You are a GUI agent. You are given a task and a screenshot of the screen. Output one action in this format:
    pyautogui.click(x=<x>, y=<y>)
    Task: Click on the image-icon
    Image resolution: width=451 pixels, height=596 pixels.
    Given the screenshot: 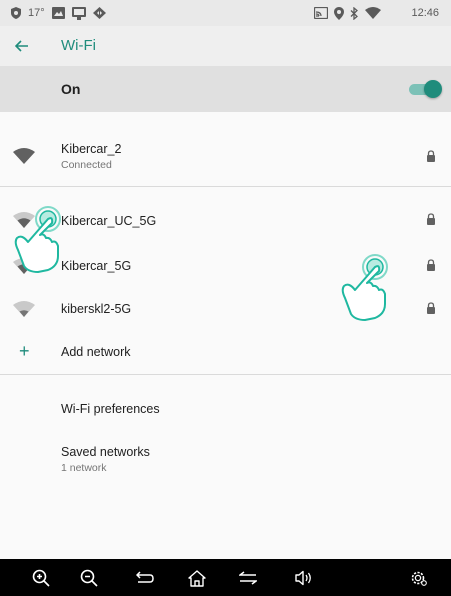 What is the action you would take?
    pyautogui.click(x=58, y=13)
    